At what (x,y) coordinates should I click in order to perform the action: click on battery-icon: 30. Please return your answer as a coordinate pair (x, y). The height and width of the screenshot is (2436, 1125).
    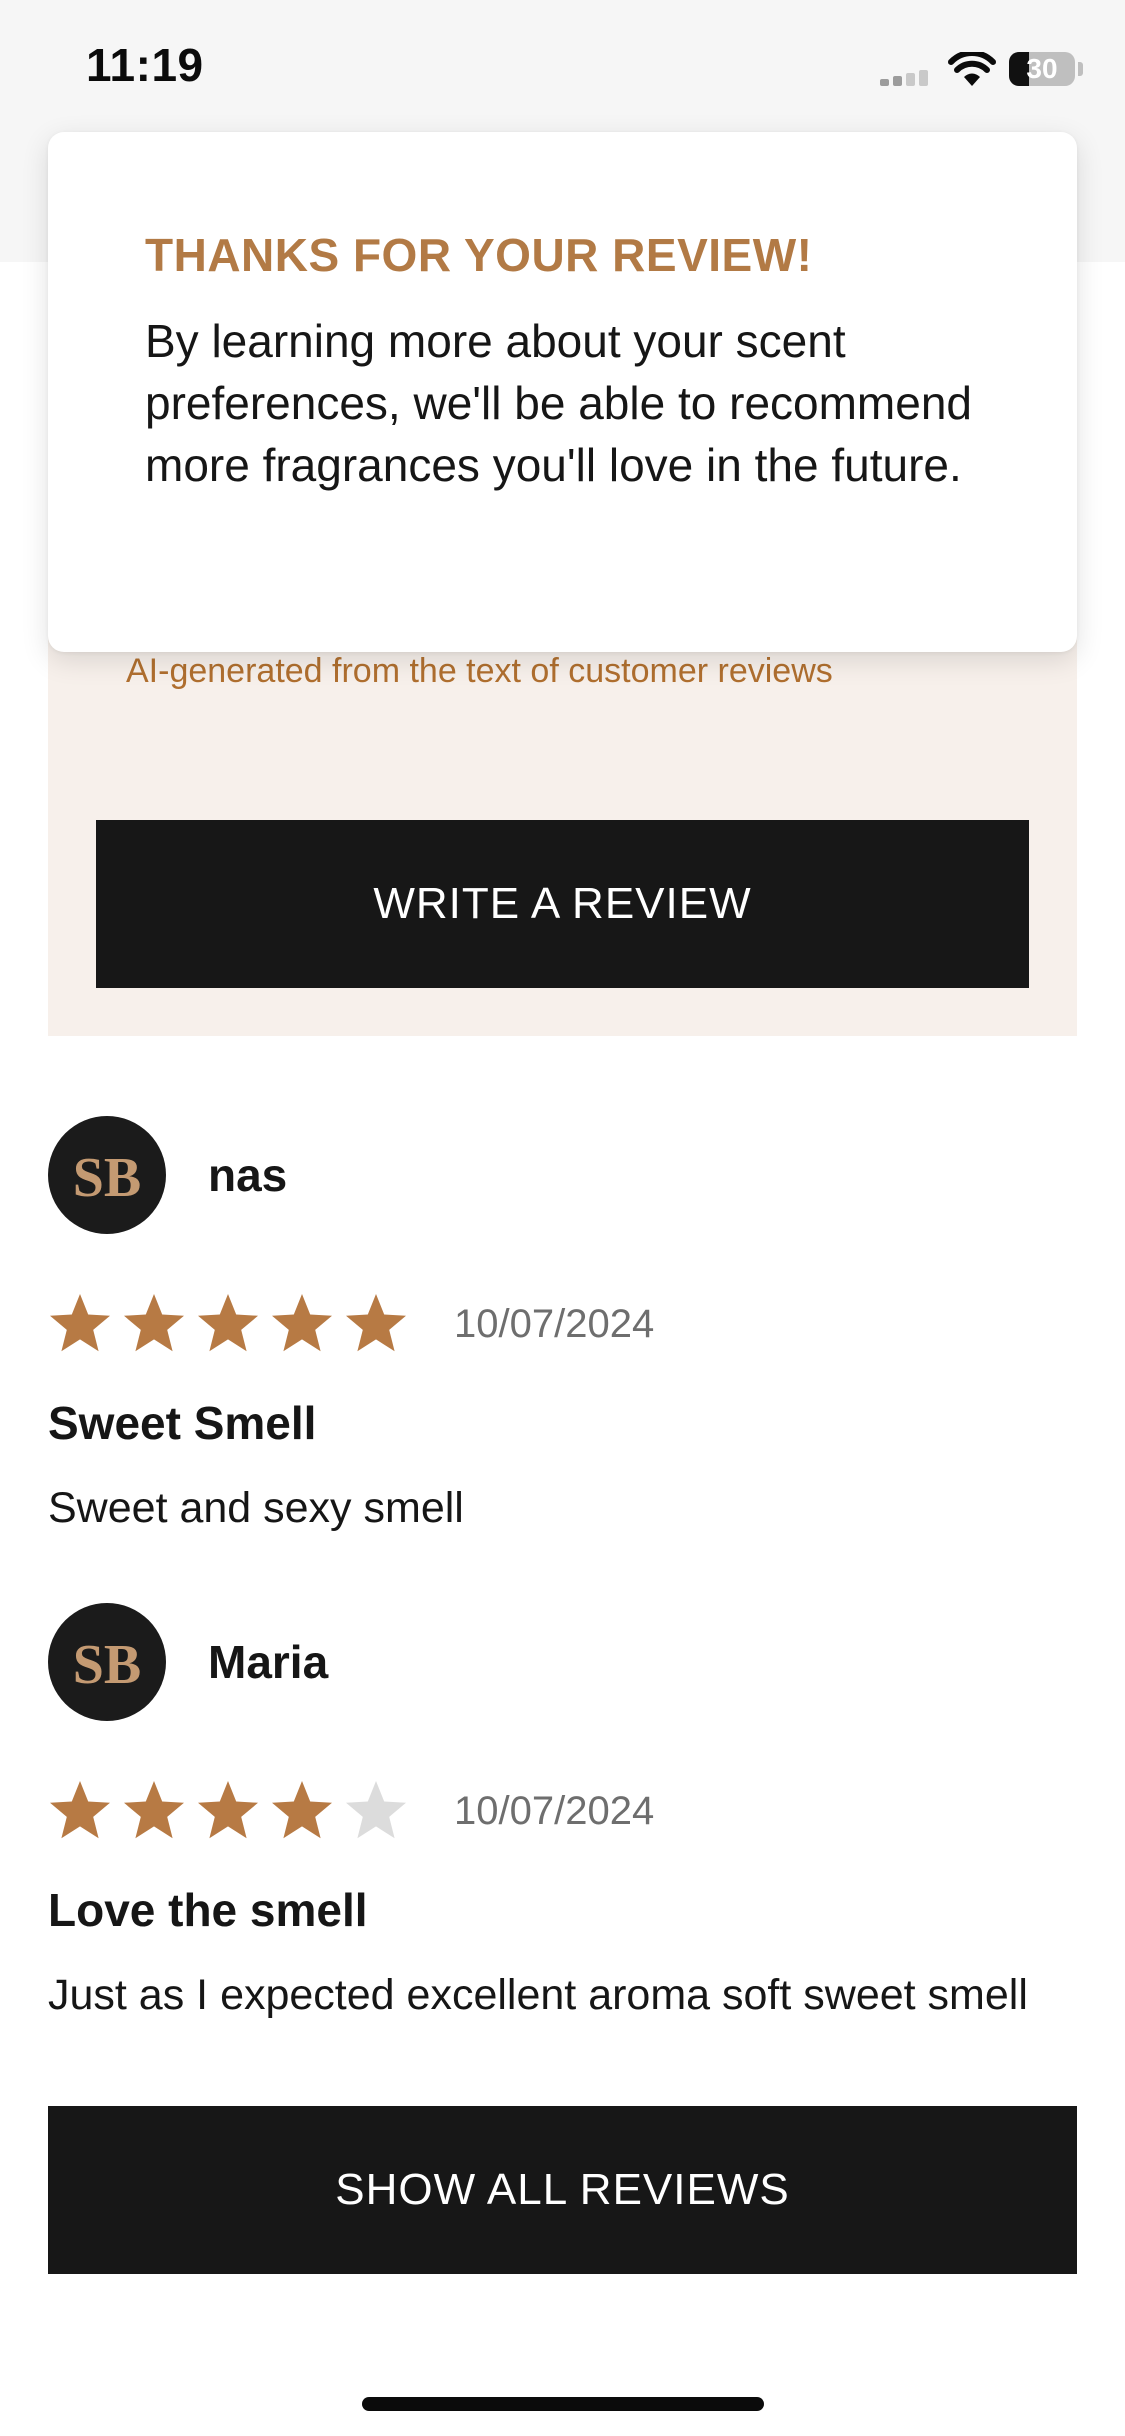
    Looking at the image, I should click on (1042, 69).